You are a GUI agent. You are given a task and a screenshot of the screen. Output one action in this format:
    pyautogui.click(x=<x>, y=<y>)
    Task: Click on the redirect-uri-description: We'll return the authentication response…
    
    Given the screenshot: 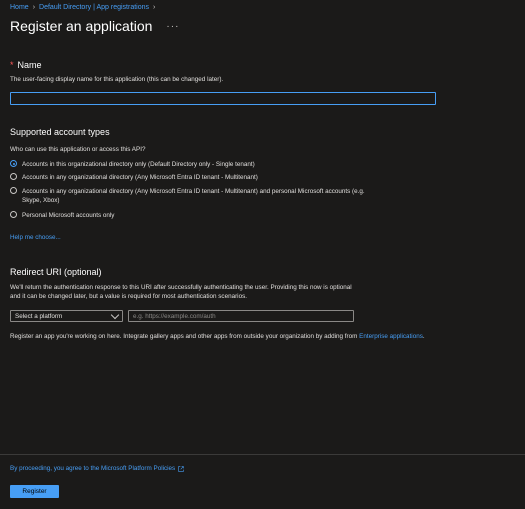 What is the action you would take?
    pyautogui.click(x=181, y=292)
    